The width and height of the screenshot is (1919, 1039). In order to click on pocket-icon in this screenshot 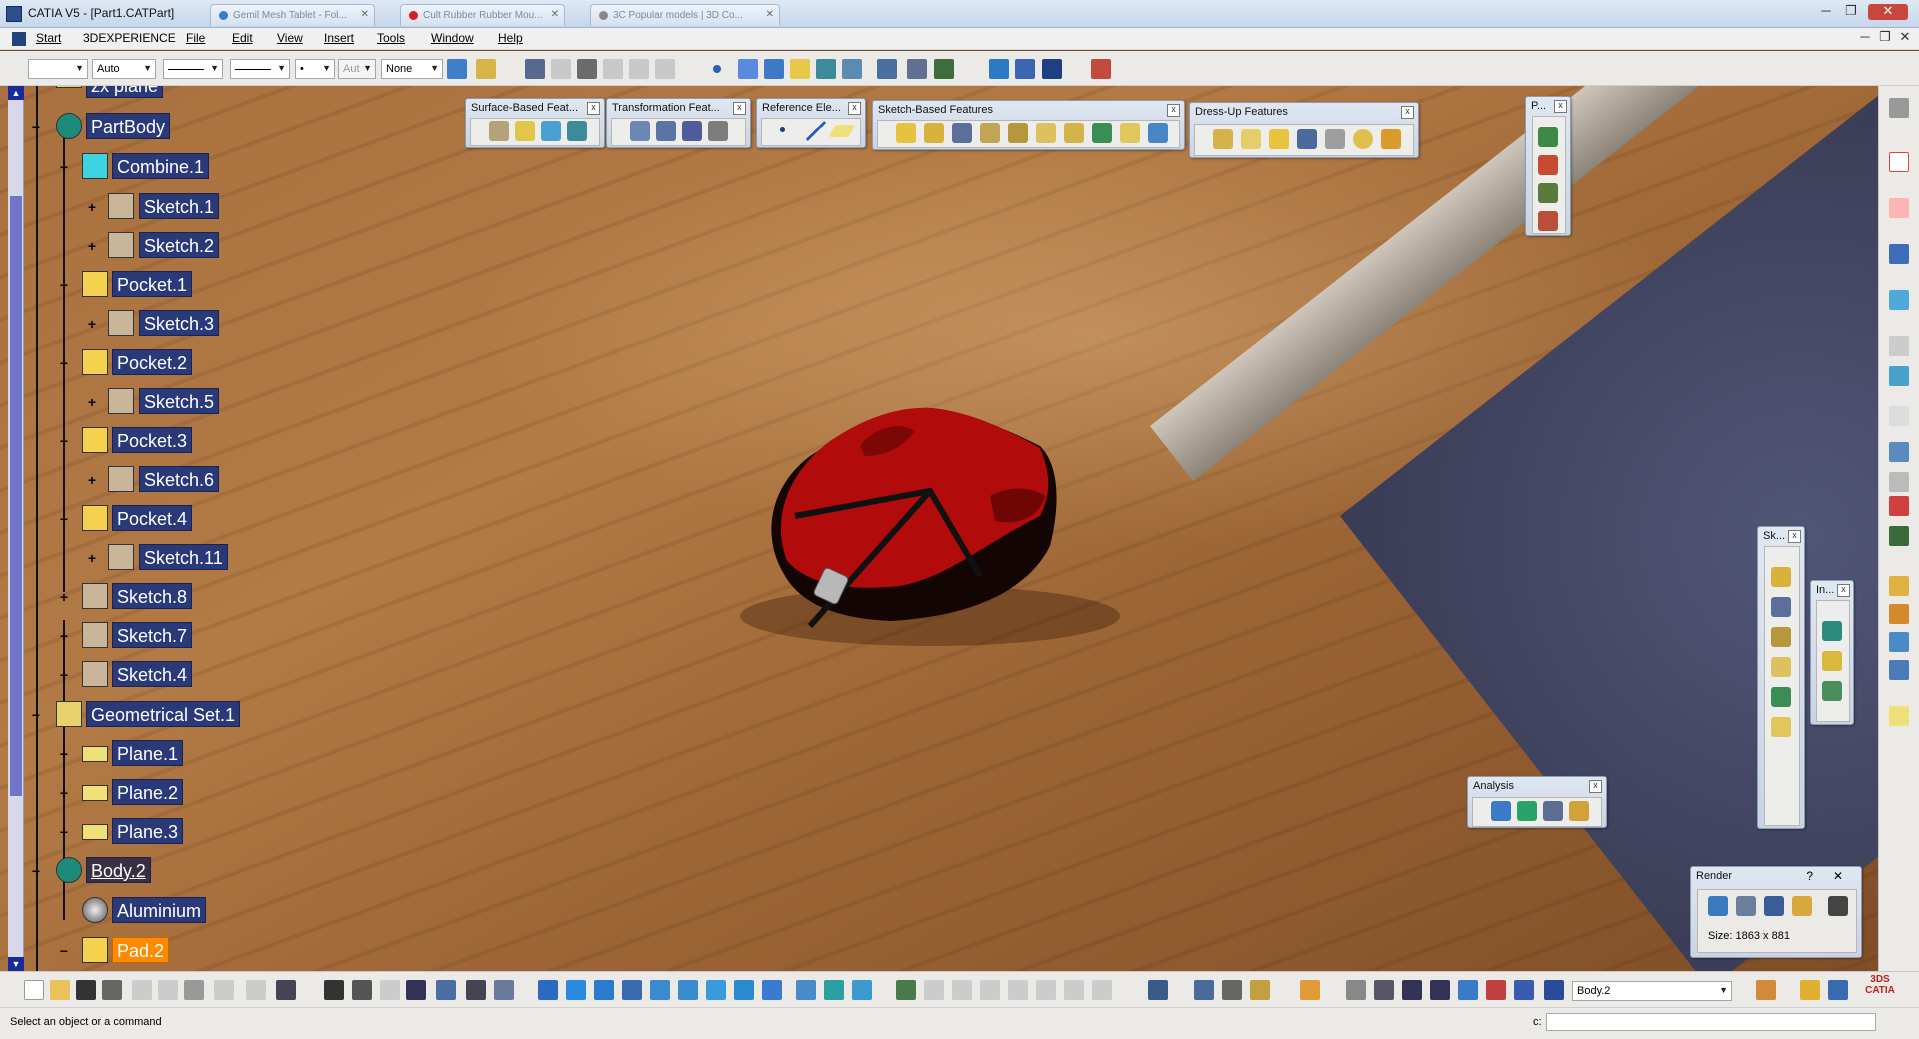, I will do `click(1781, 577)`.